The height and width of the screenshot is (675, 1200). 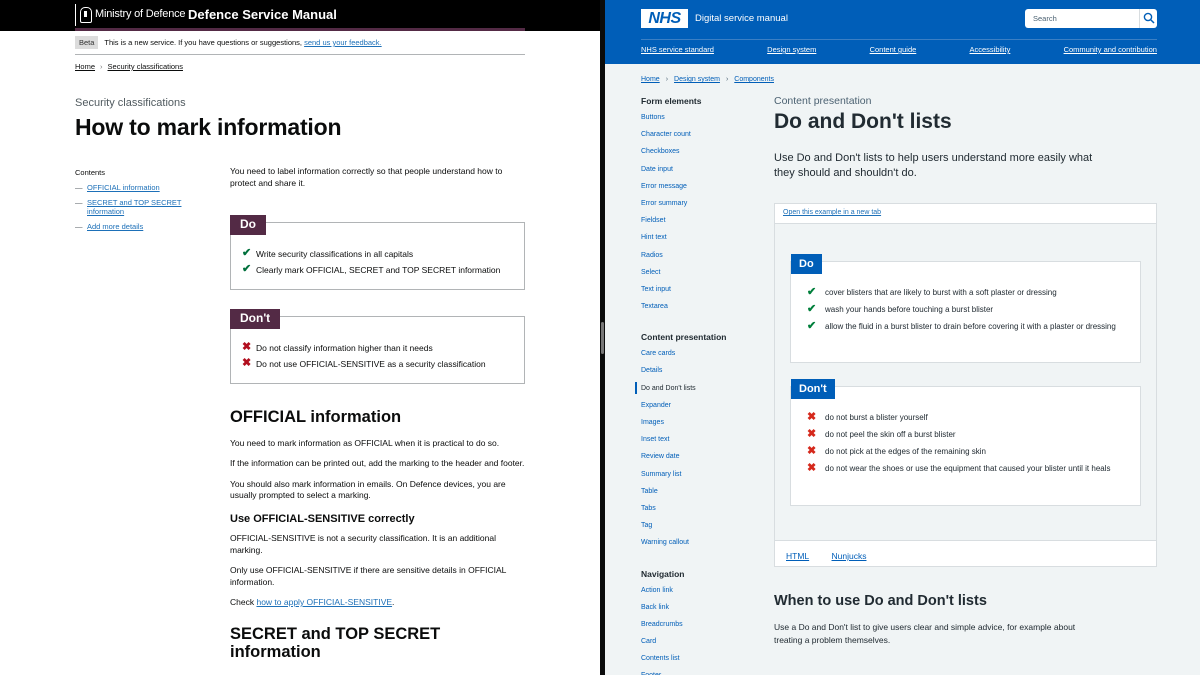 I want to click on sidebar-item-inset-text: Inset text, so click(x=701, y=443).